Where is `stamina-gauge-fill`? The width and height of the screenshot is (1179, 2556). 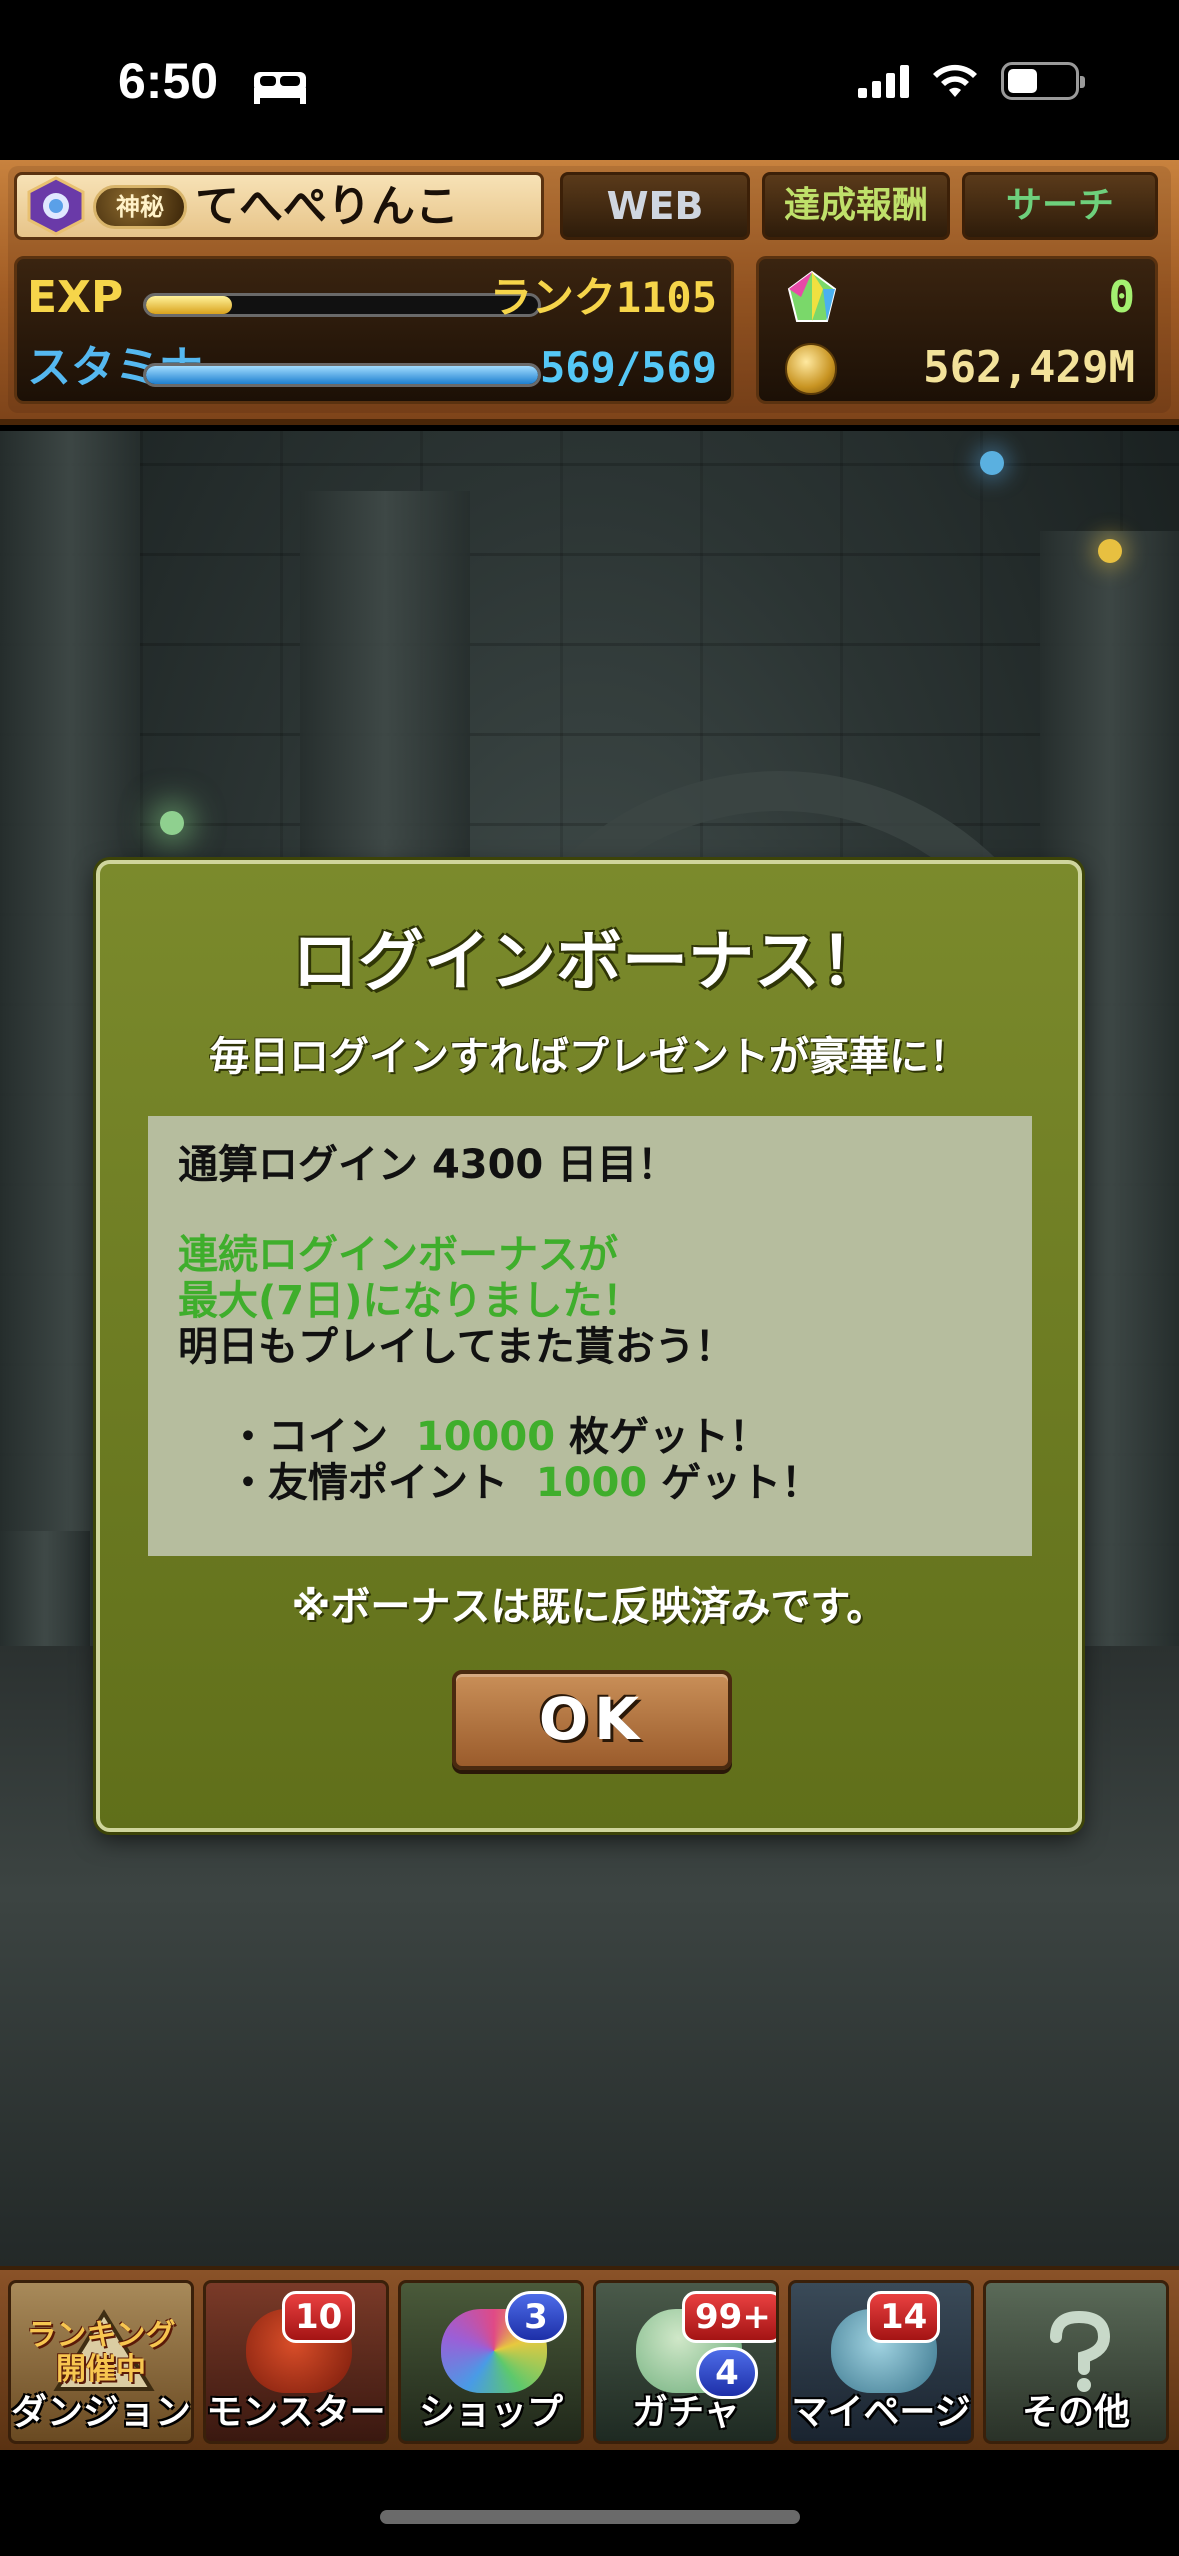
stamina-gauge-fill is located at coordinates (342, 375).